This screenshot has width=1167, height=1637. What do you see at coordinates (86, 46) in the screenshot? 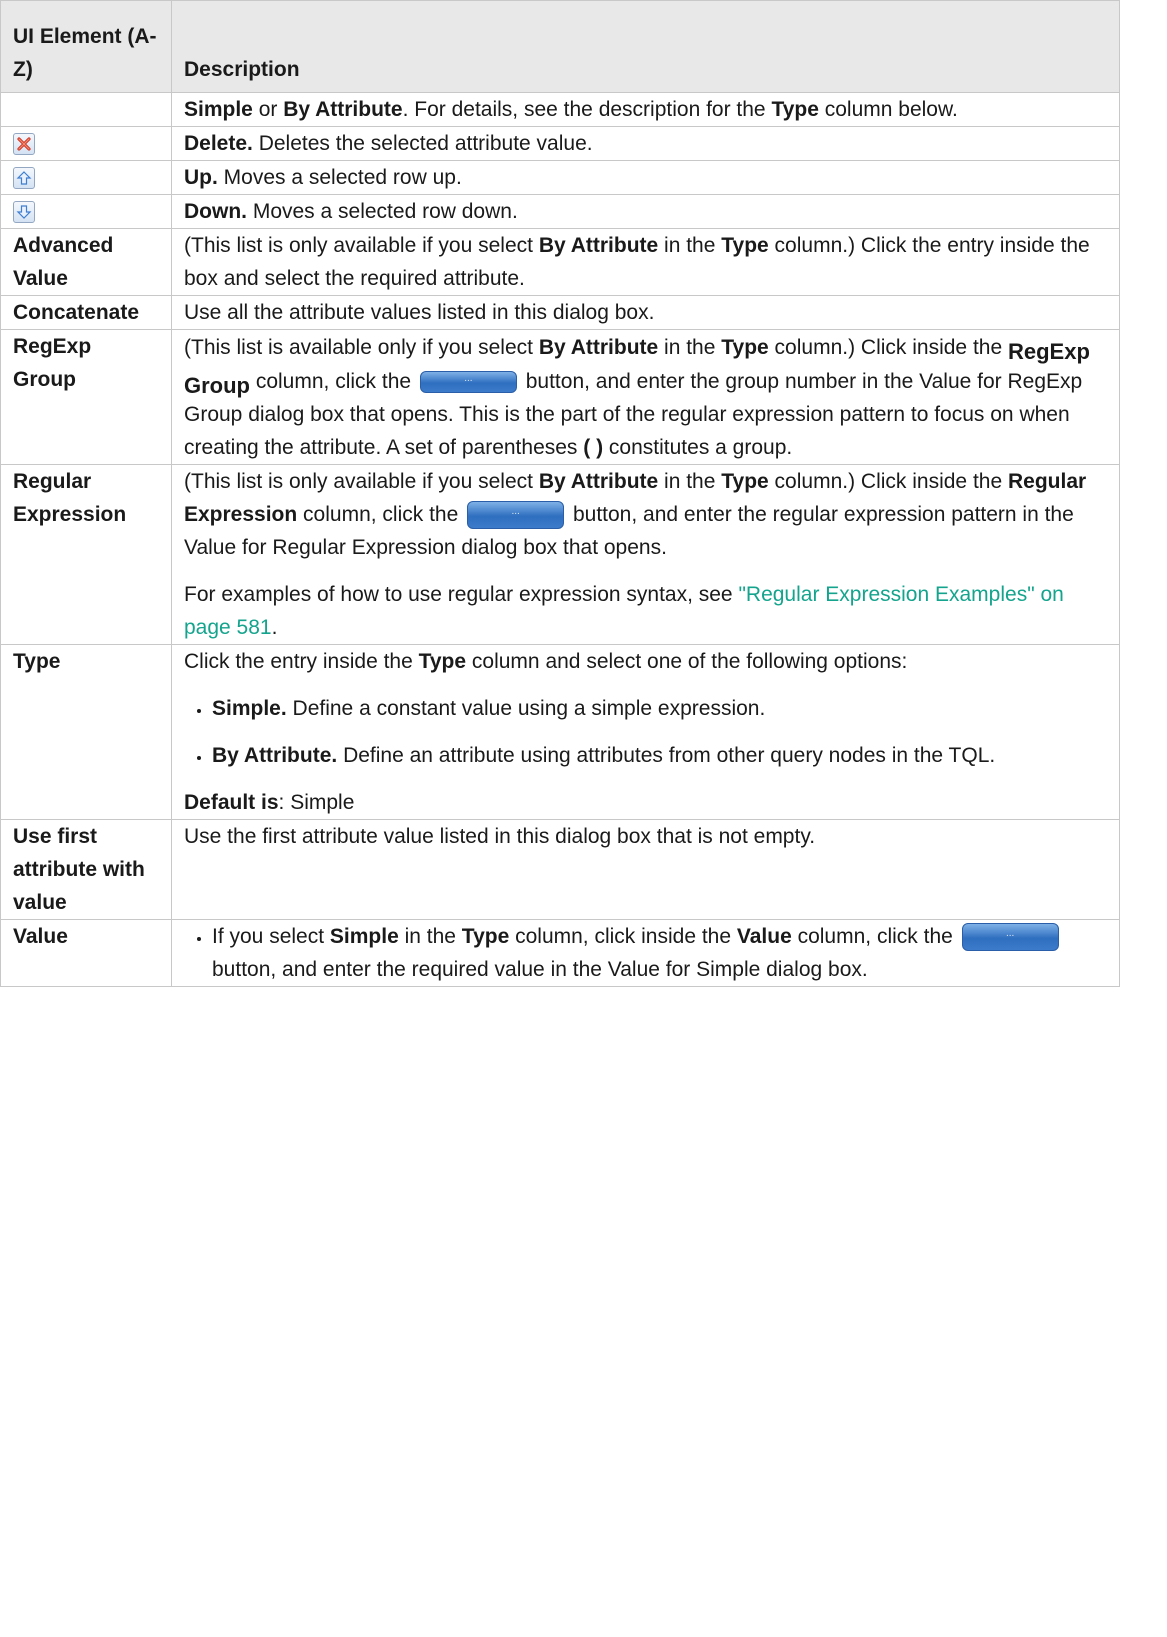
I see `column-header-ui-element: UI Element (A-Z)` at bounding box center [86, 46].